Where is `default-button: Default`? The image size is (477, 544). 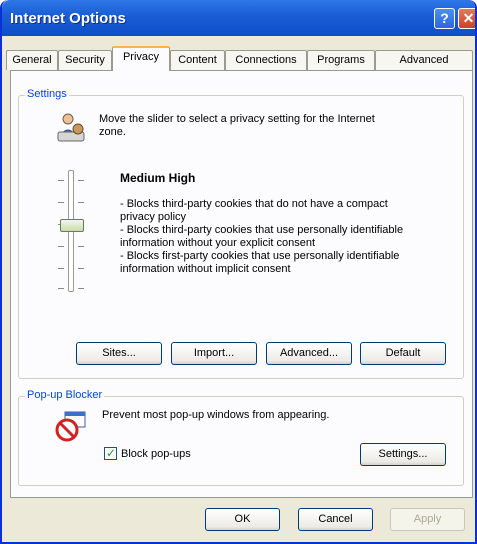
default-button: Default is located at coordinates (403, 353).